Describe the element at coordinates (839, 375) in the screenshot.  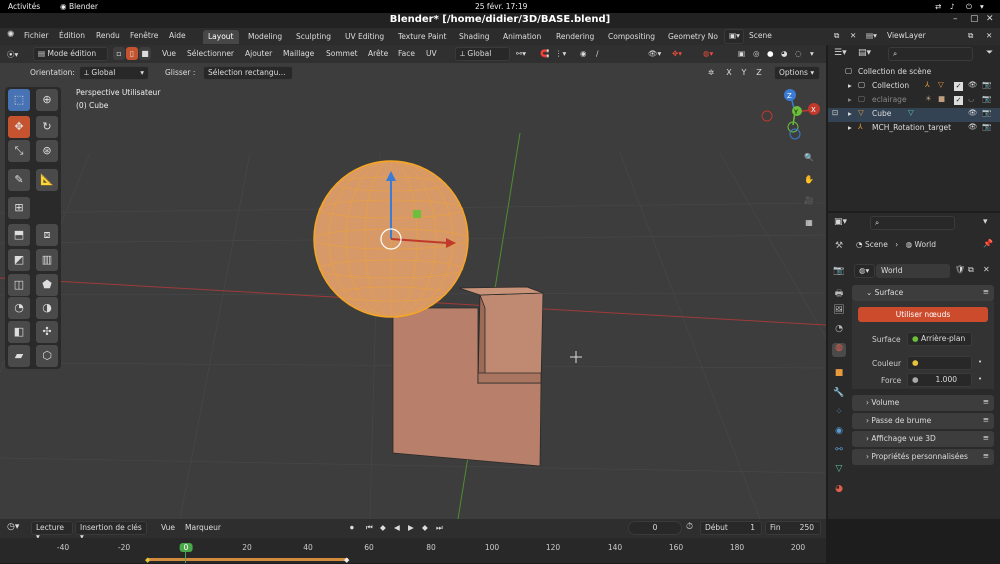
I see `object-tab-icon: ■` at that location.